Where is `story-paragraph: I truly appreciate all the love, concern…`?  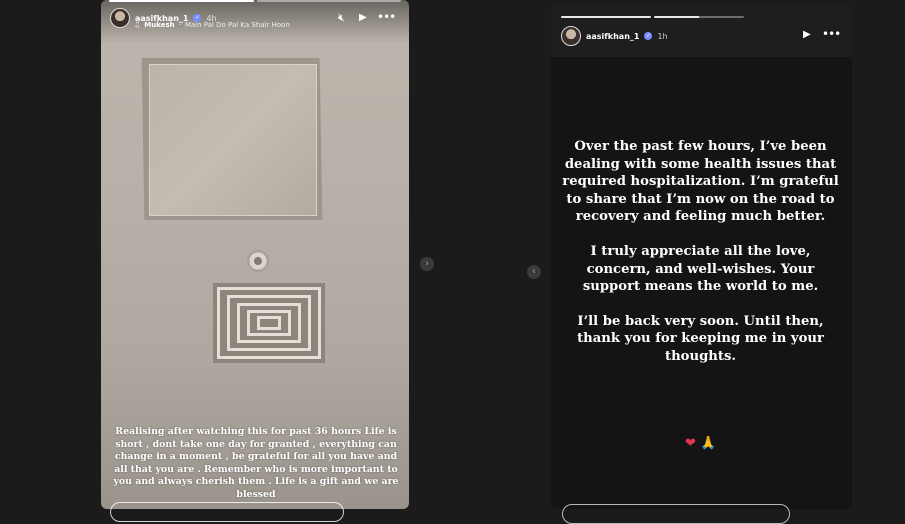 story-paragraph: I truly appreciate all the love, concern… is located at coordinates (700, 269).